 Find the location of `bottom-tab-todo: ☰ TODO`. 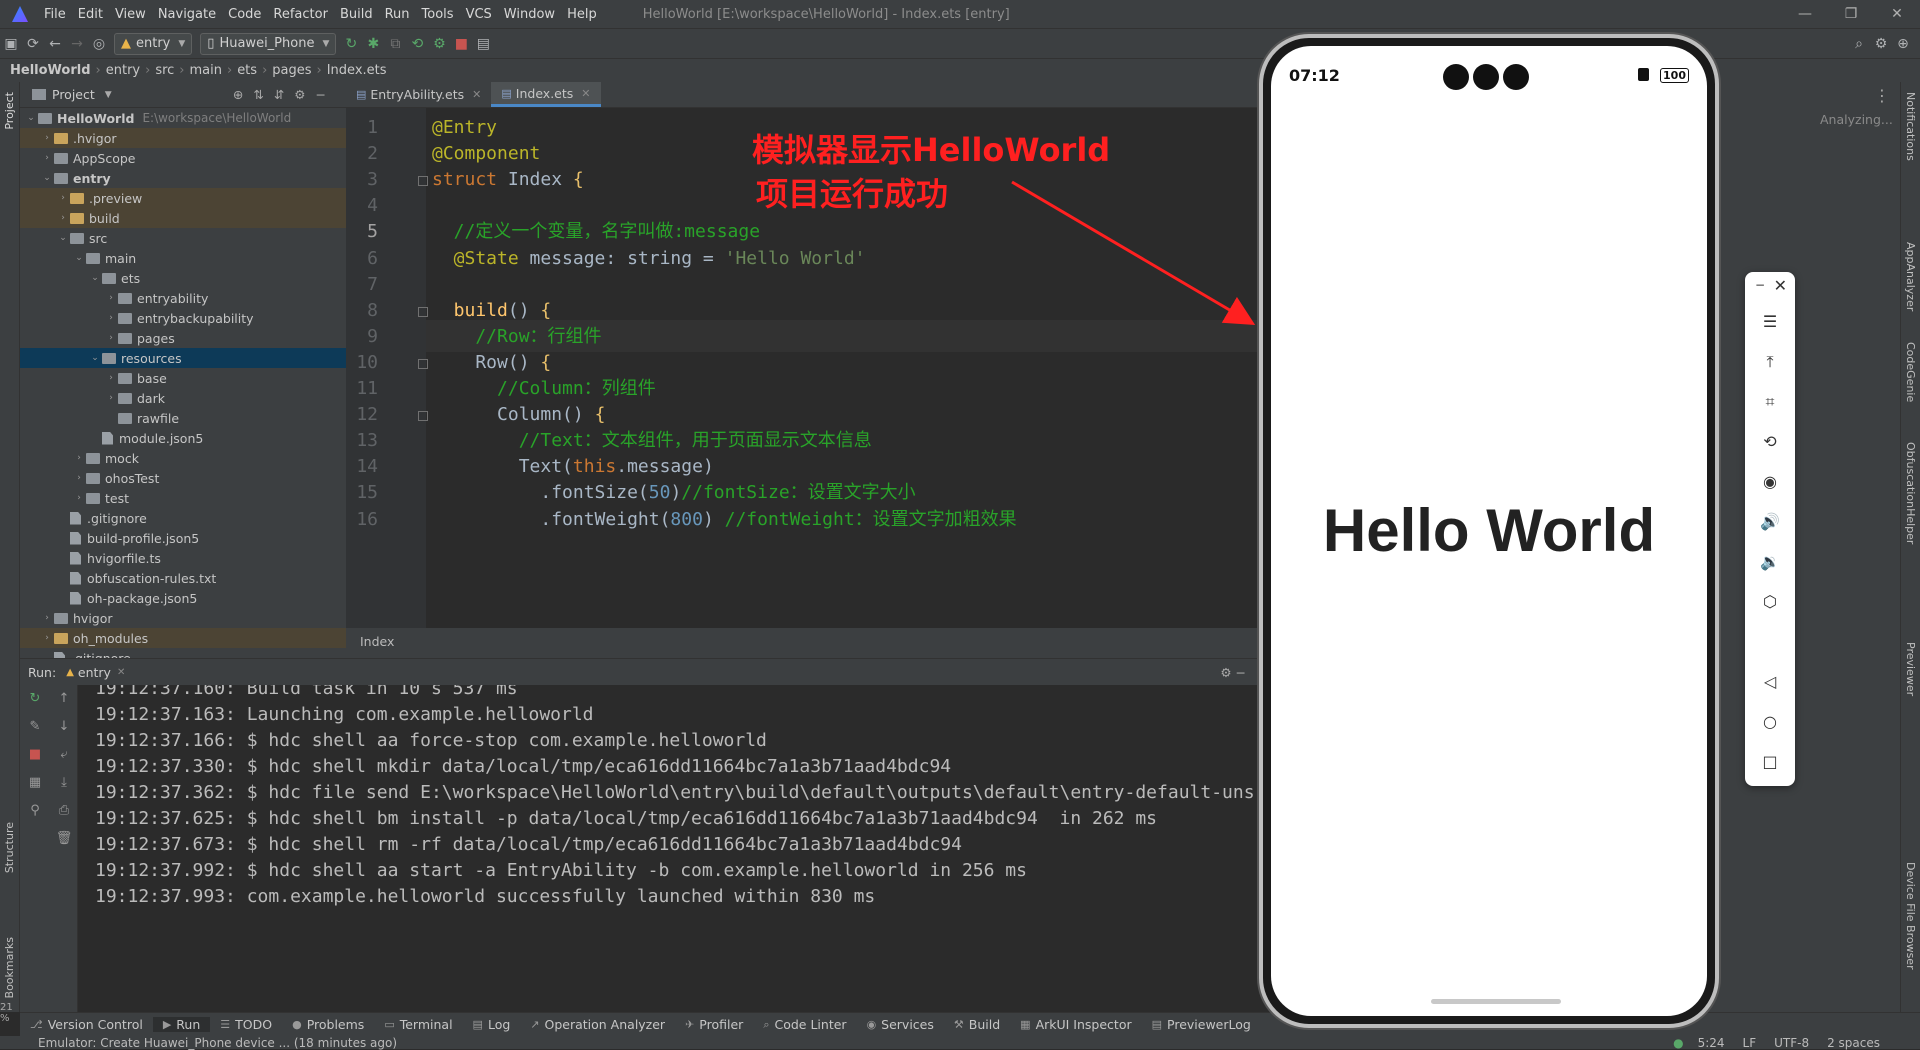

bottom-tab-todo: ☰ TODO is located at coordinates (246, 1024).